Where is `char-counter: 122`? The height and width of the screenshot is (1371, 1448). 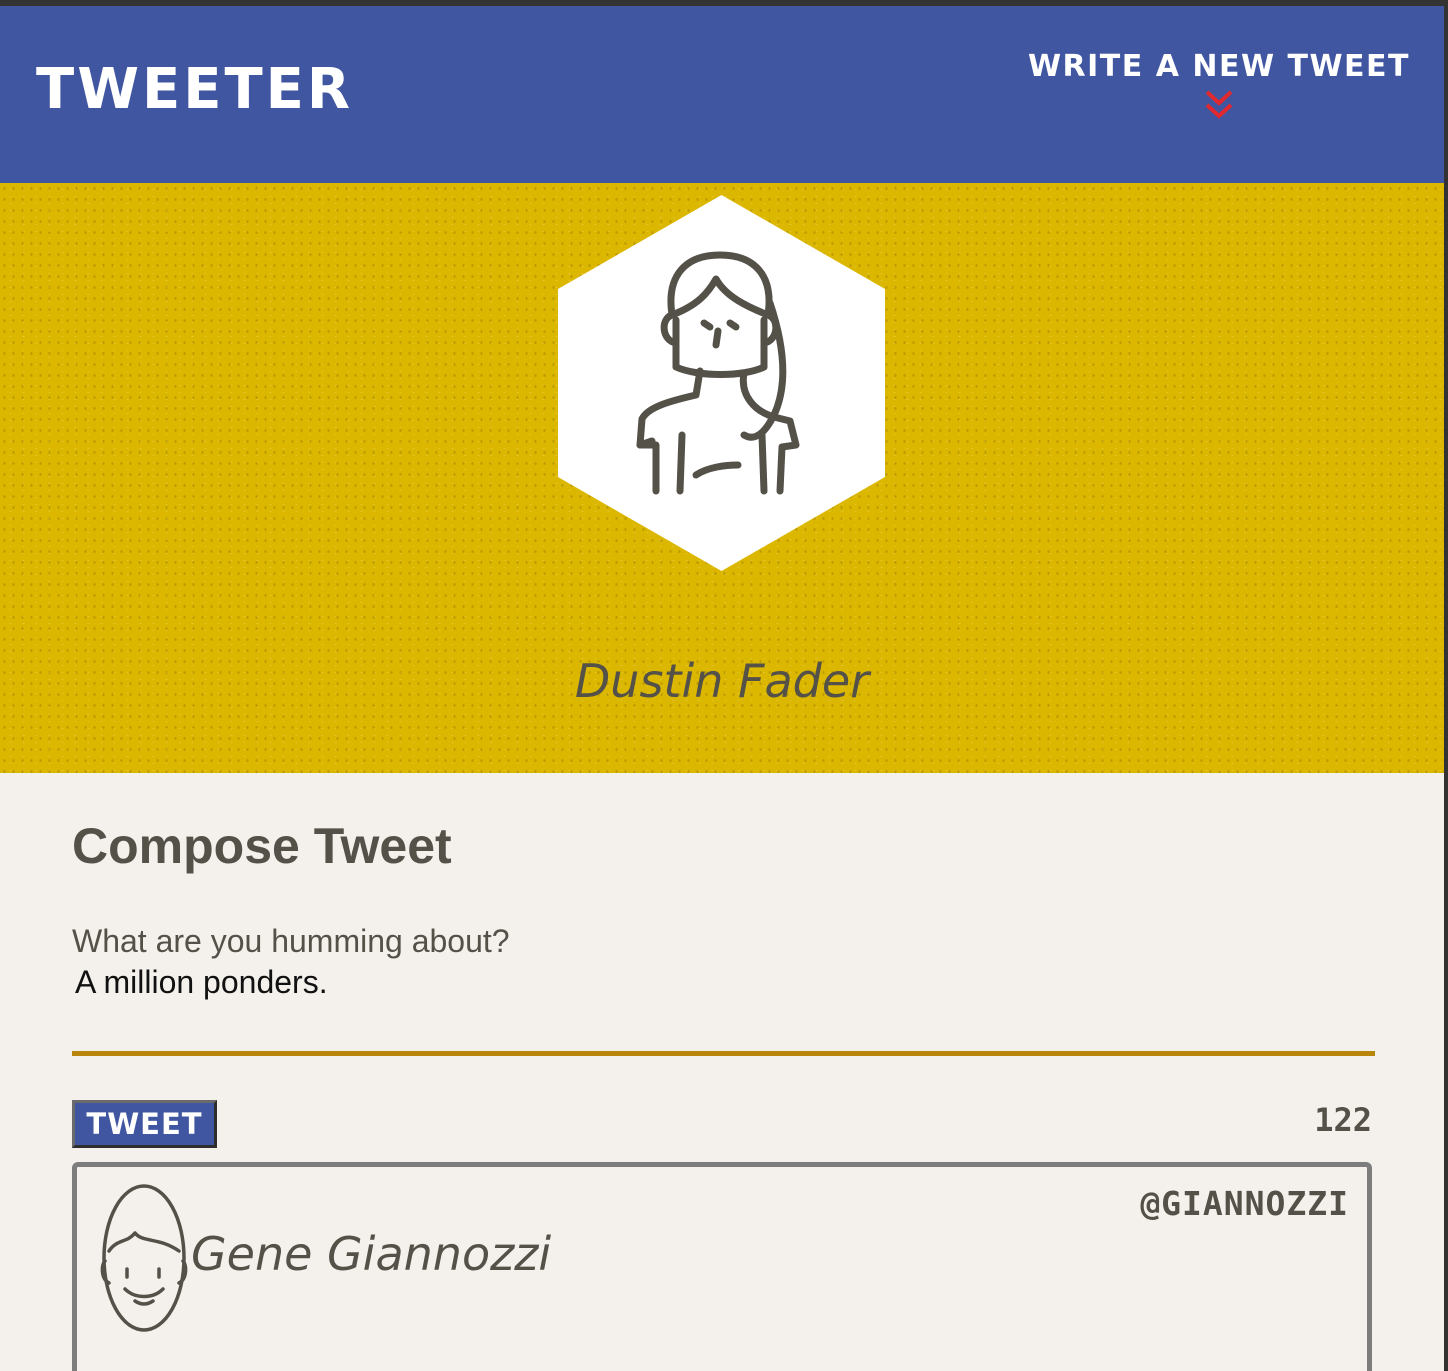 char-counter: 122 is located at coordinates (1343, 1120).